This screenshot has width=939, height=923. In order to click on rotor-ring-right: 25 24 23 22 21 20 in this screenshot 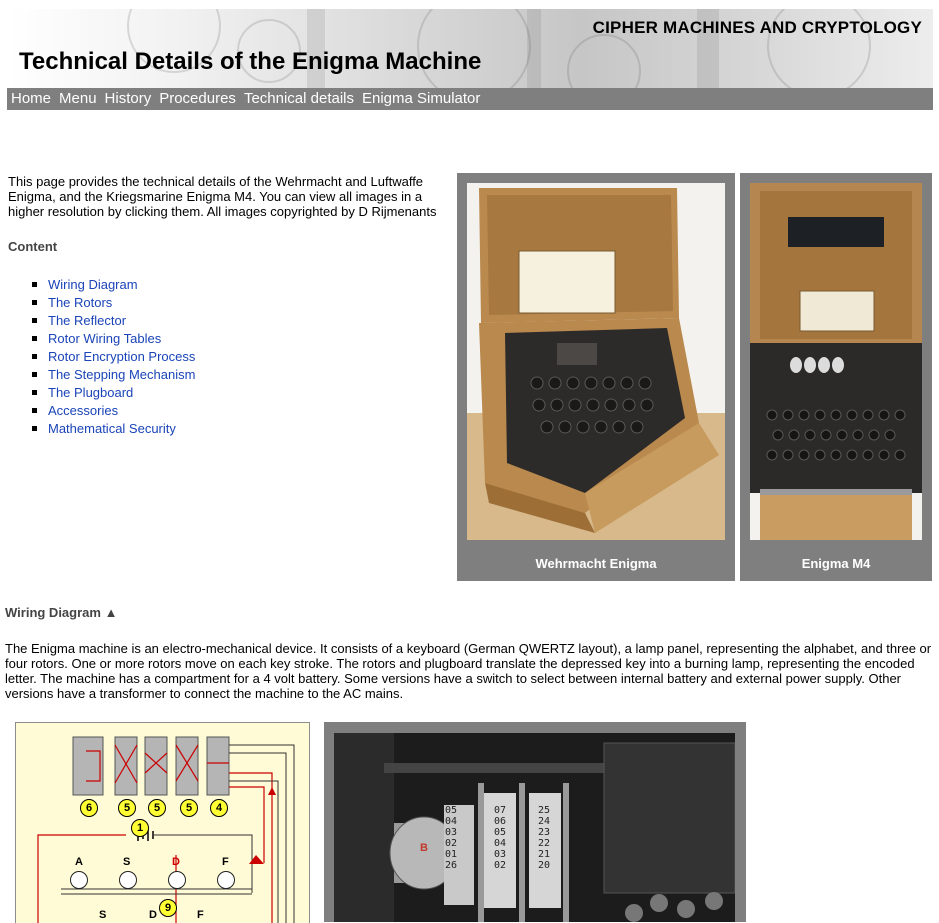, I will do `click(549, 838)`.